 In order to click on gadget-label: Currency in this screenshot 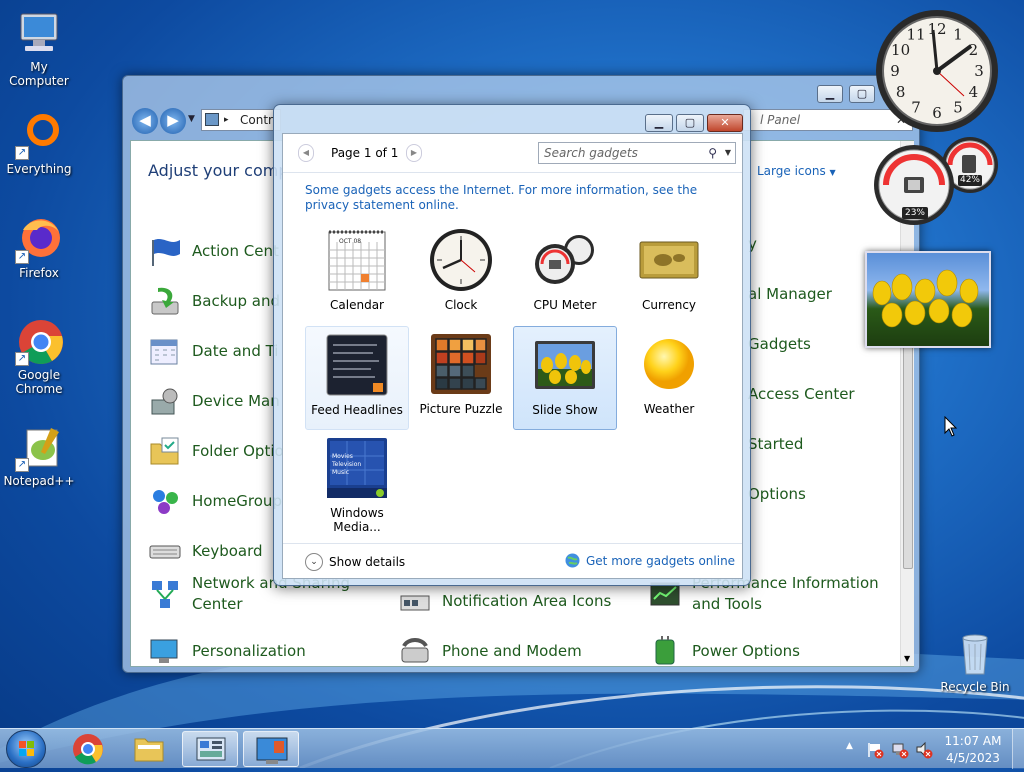, I will do `click(669, 305)`.